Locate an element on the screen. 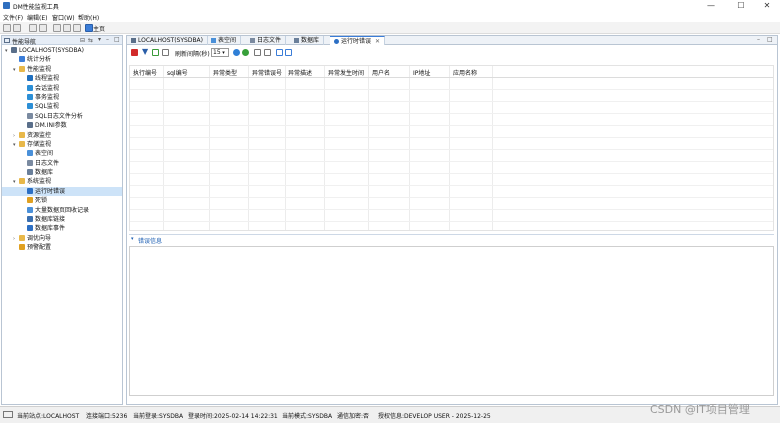 The height and width of the screenshot is (423, 780). cut-icon is located at coordinates (33, 28).